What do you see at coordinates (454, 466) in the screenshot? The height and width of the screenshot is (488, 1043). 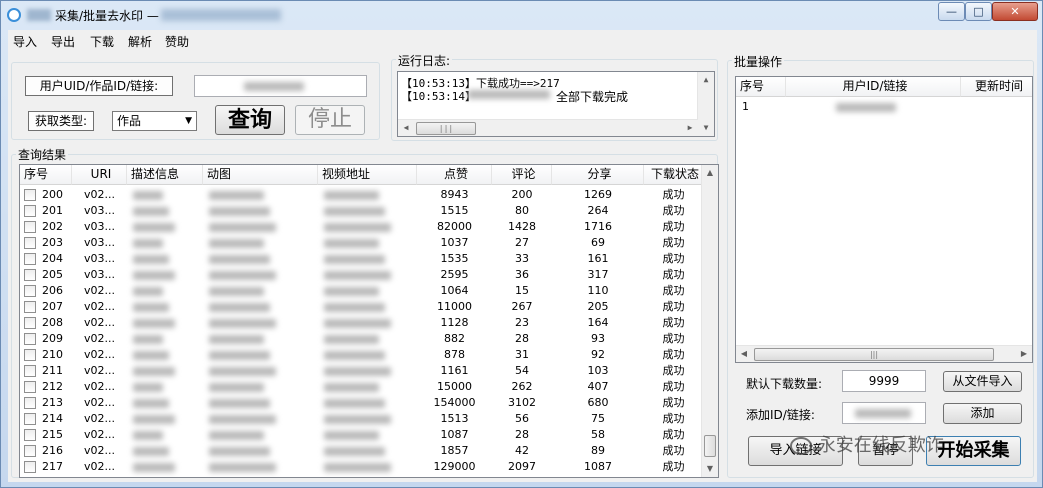 I see `row-likes: 129000` at bounding box center [454, 466].